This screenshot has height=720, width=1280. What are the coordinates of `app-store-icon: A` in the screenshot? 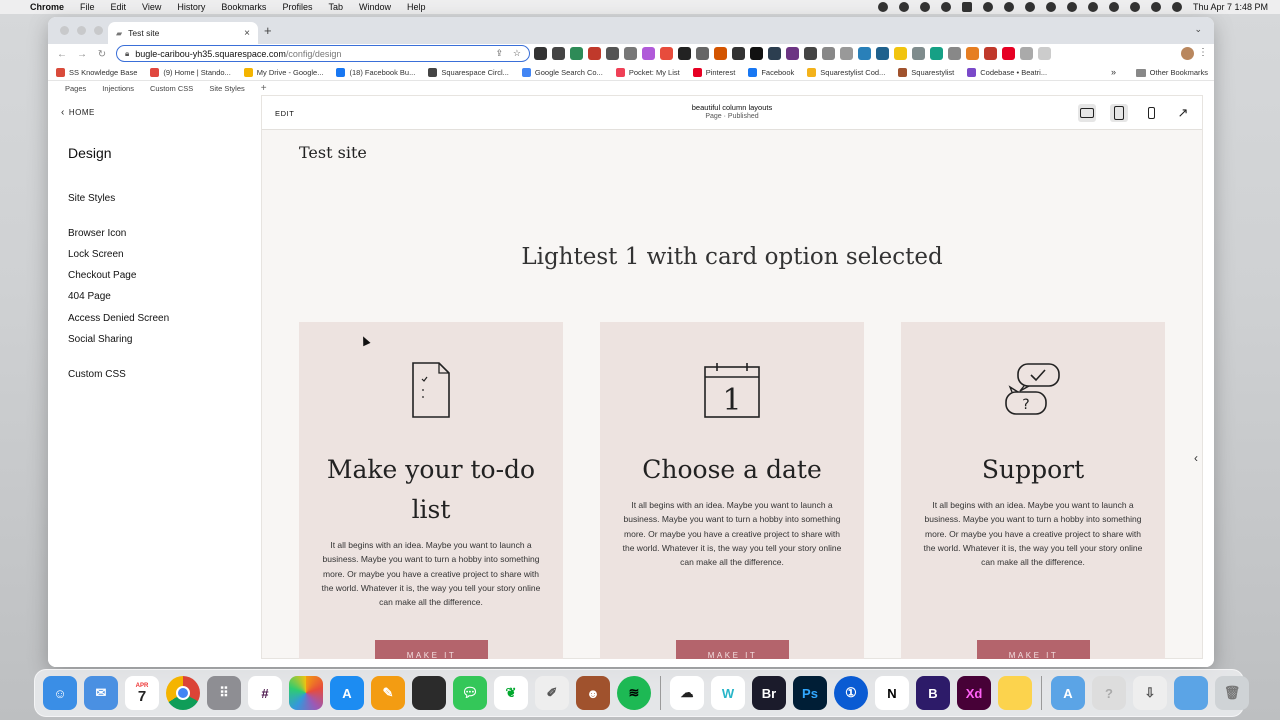 It's located at (347, 693).